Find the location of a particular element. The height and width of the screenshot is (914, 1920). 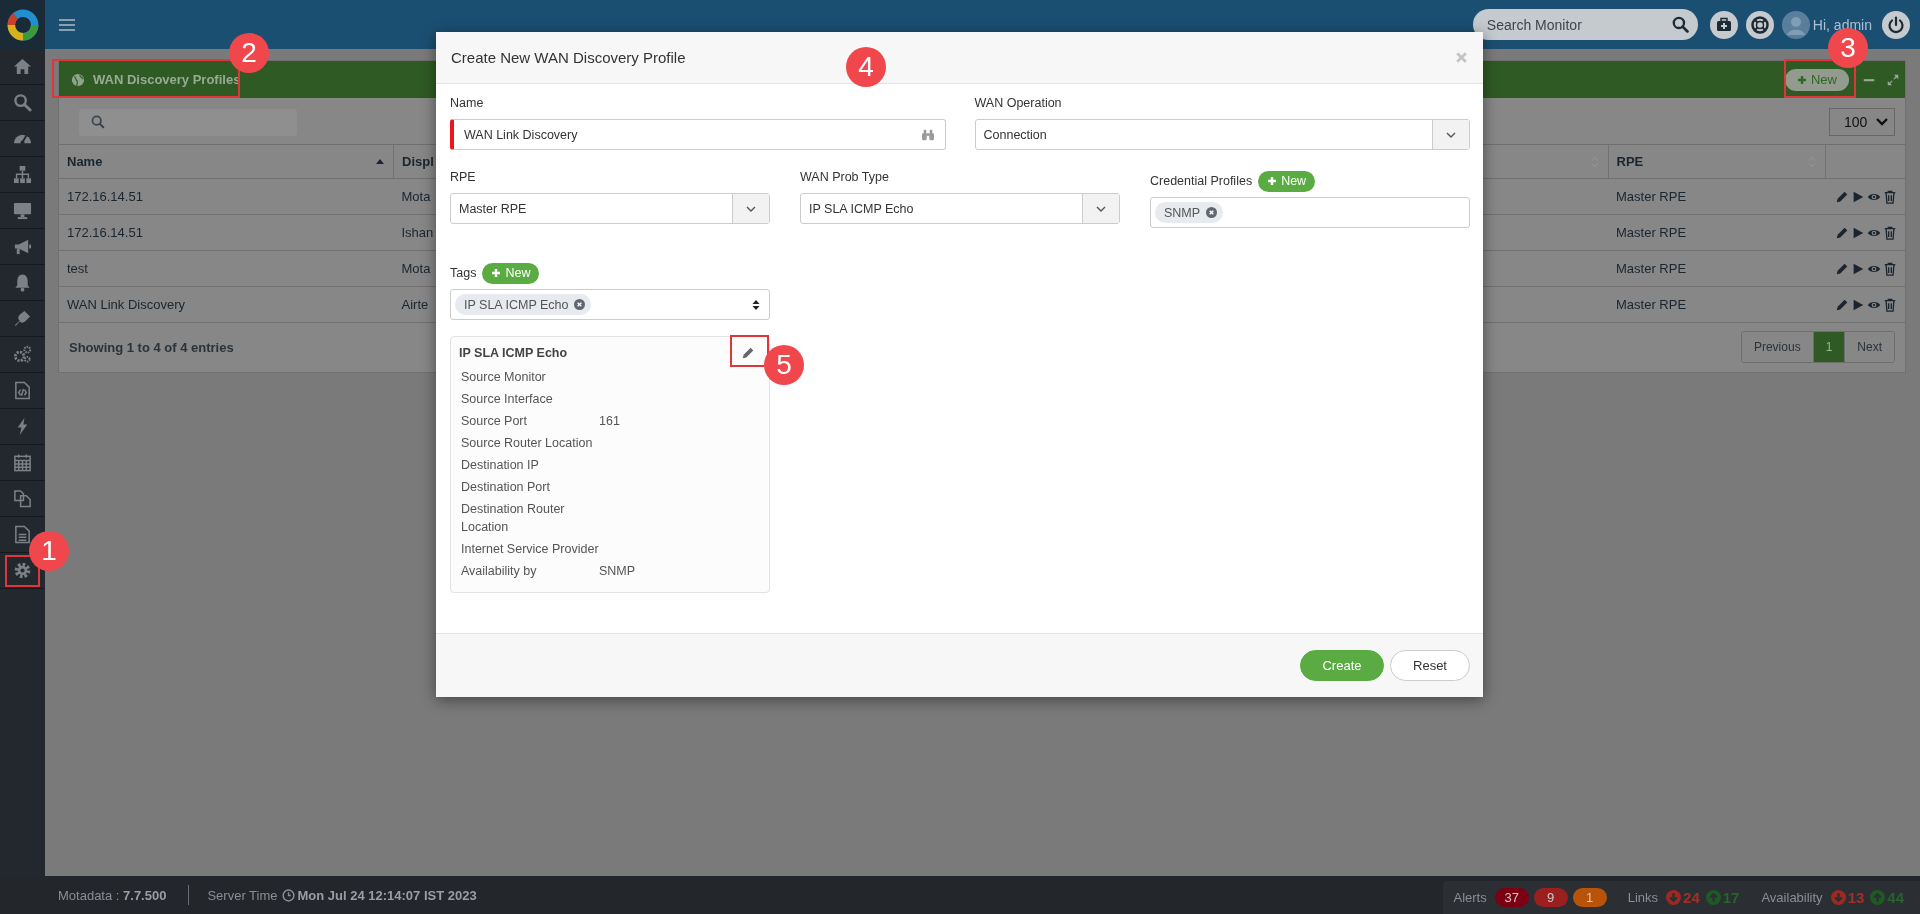

avatar-icon is located at coordinates (1795, 24).